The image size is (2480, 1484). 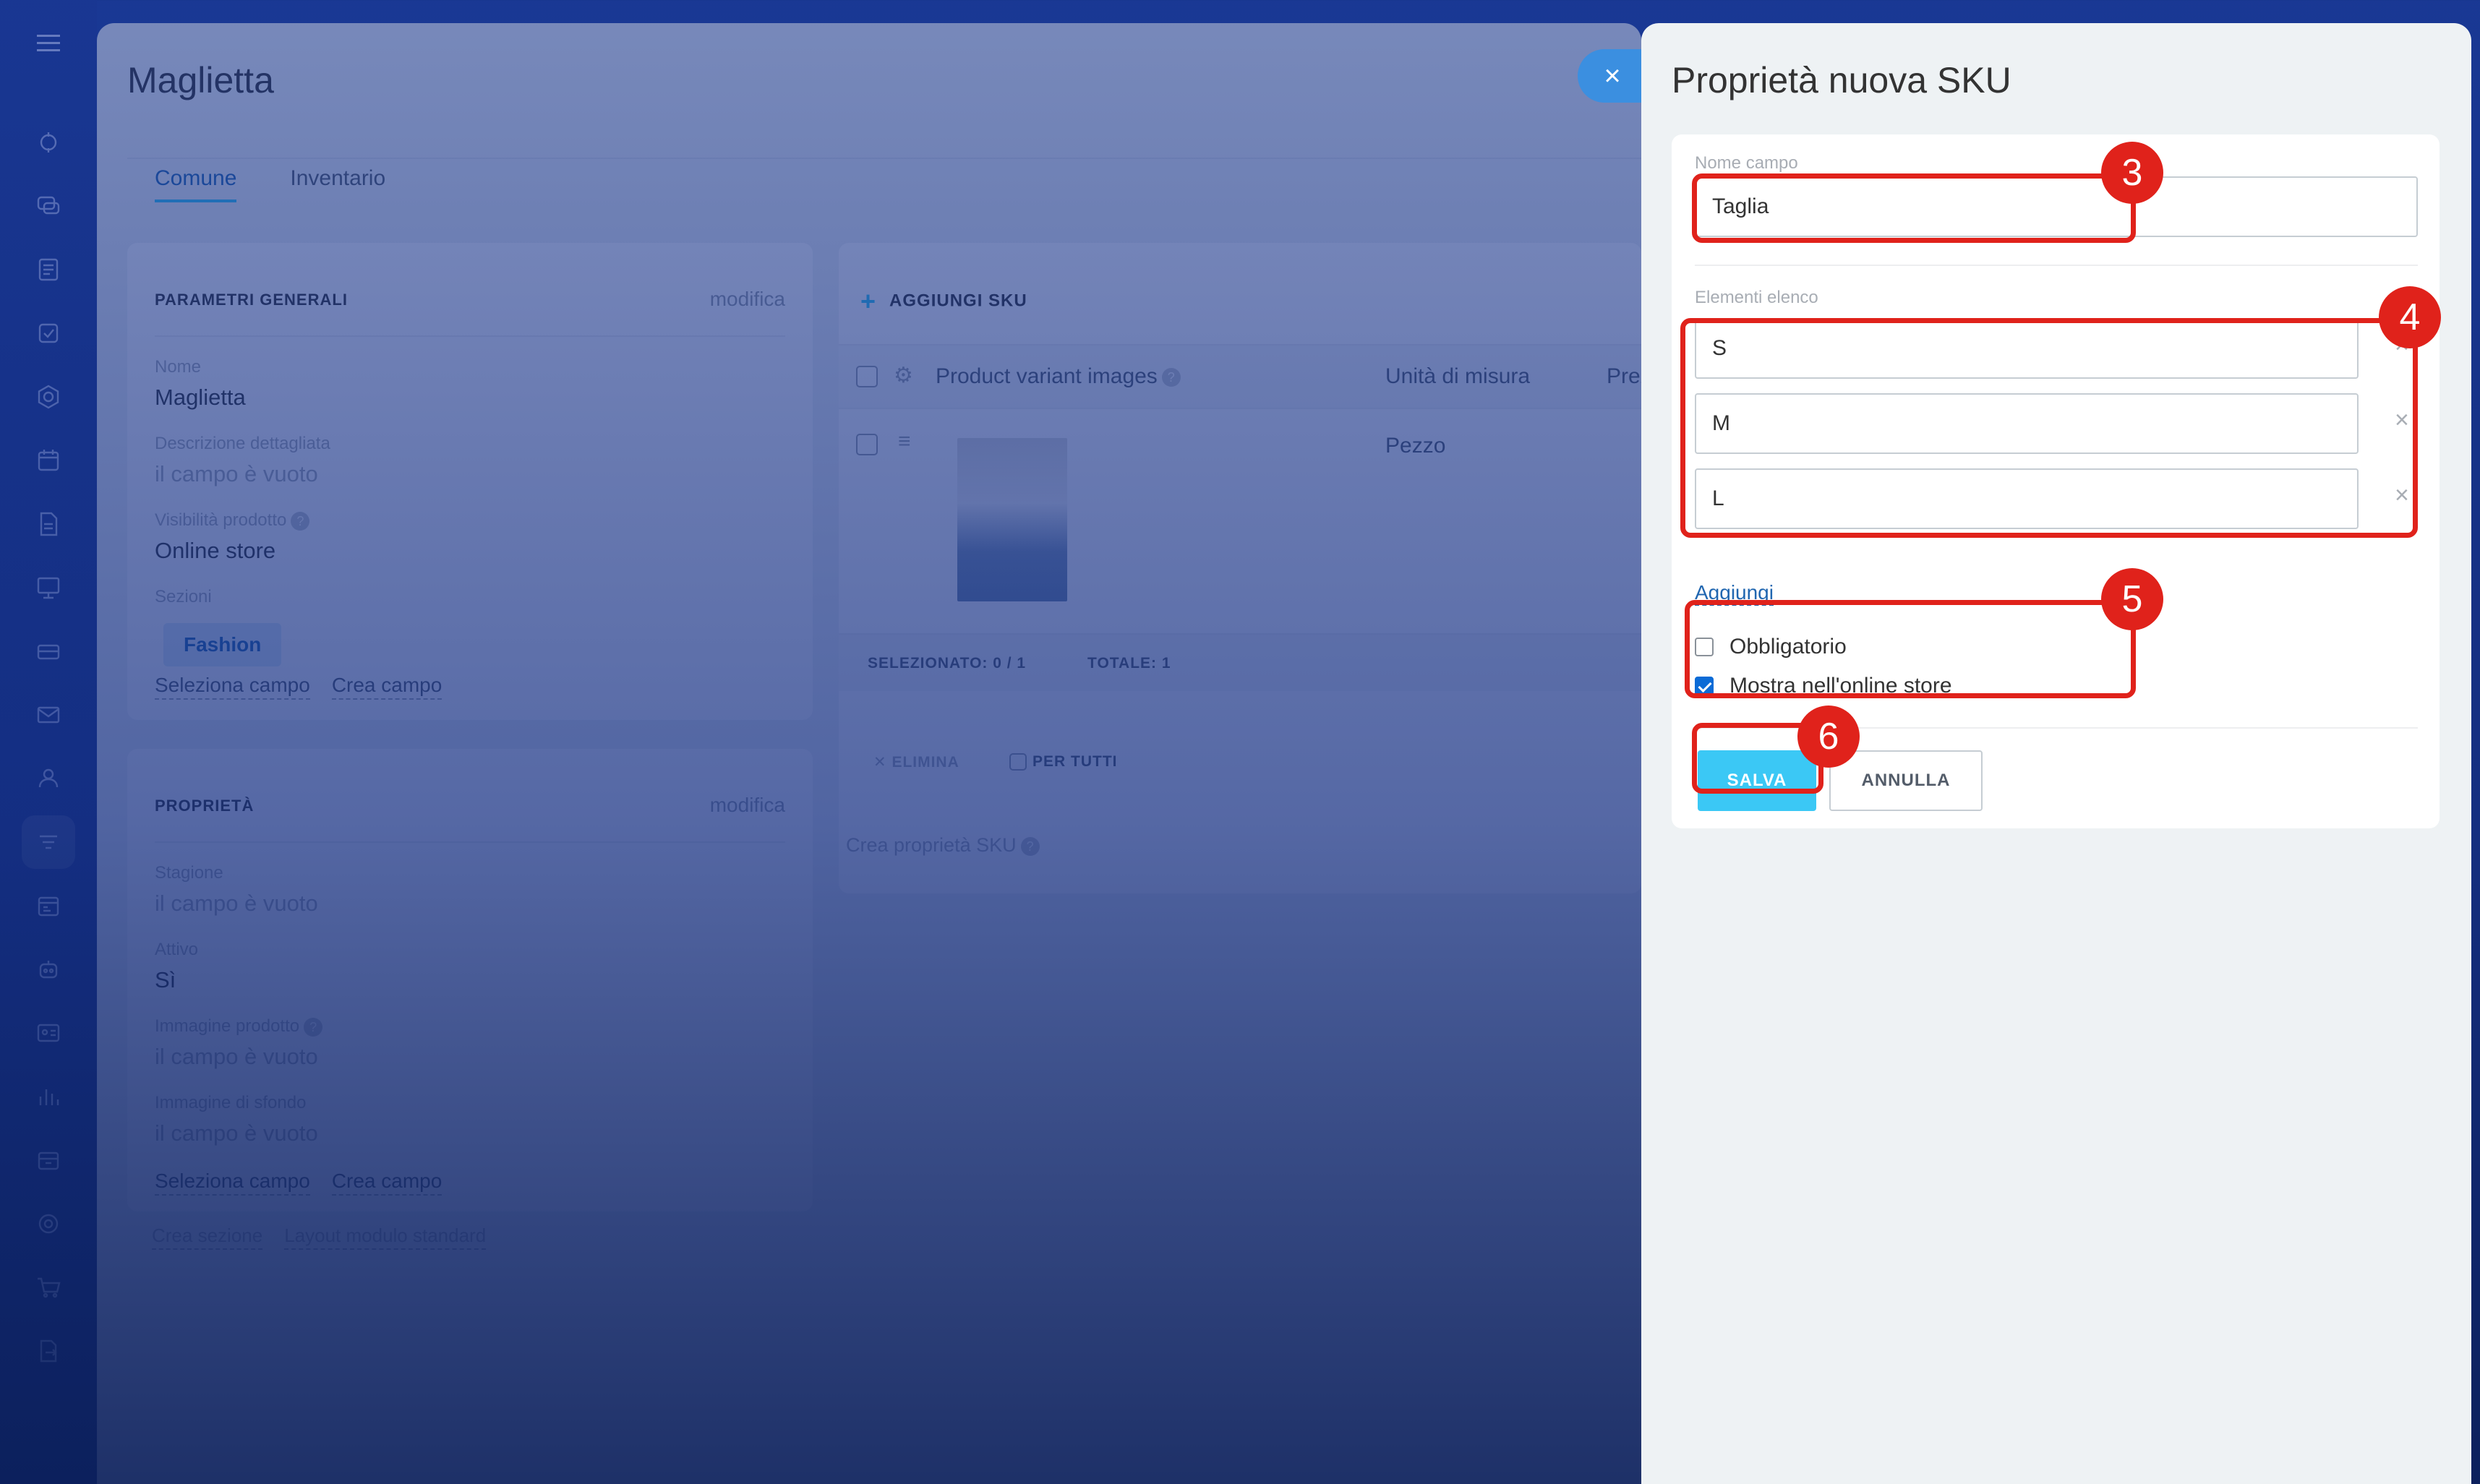 What do you see at coordinates (385, 1237) in the screenshot?
I see `standard-layout-link: Layout modulo standard` at bounding box center [385, 1237].